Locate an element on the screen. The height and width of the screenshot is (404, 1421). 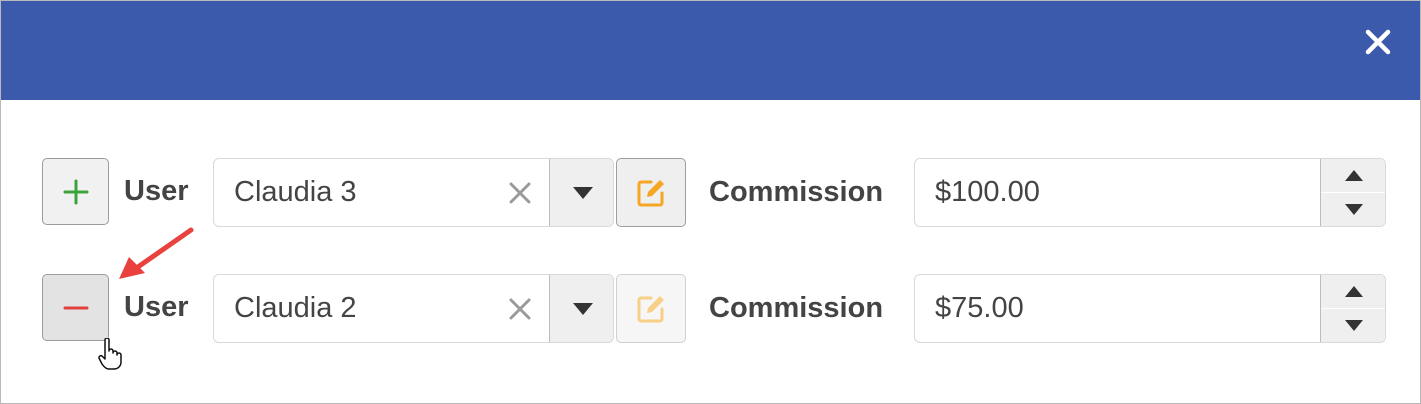
remove-row-button is located at coordinates (75, 307).